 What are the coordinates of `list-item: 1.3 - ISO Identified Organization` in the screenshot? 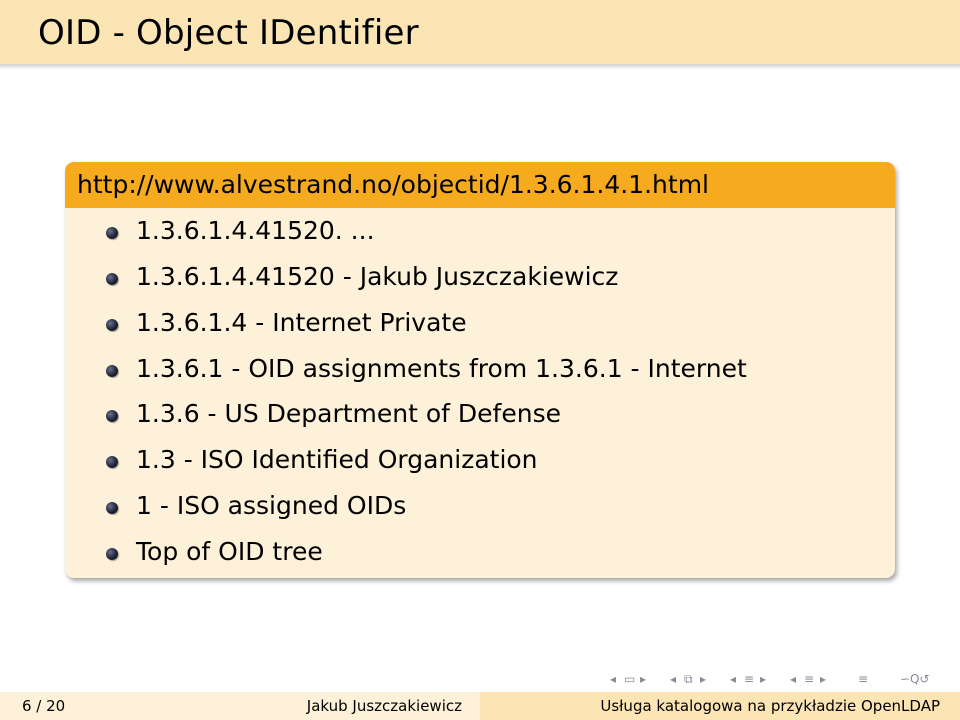 It's located at (480, 460).